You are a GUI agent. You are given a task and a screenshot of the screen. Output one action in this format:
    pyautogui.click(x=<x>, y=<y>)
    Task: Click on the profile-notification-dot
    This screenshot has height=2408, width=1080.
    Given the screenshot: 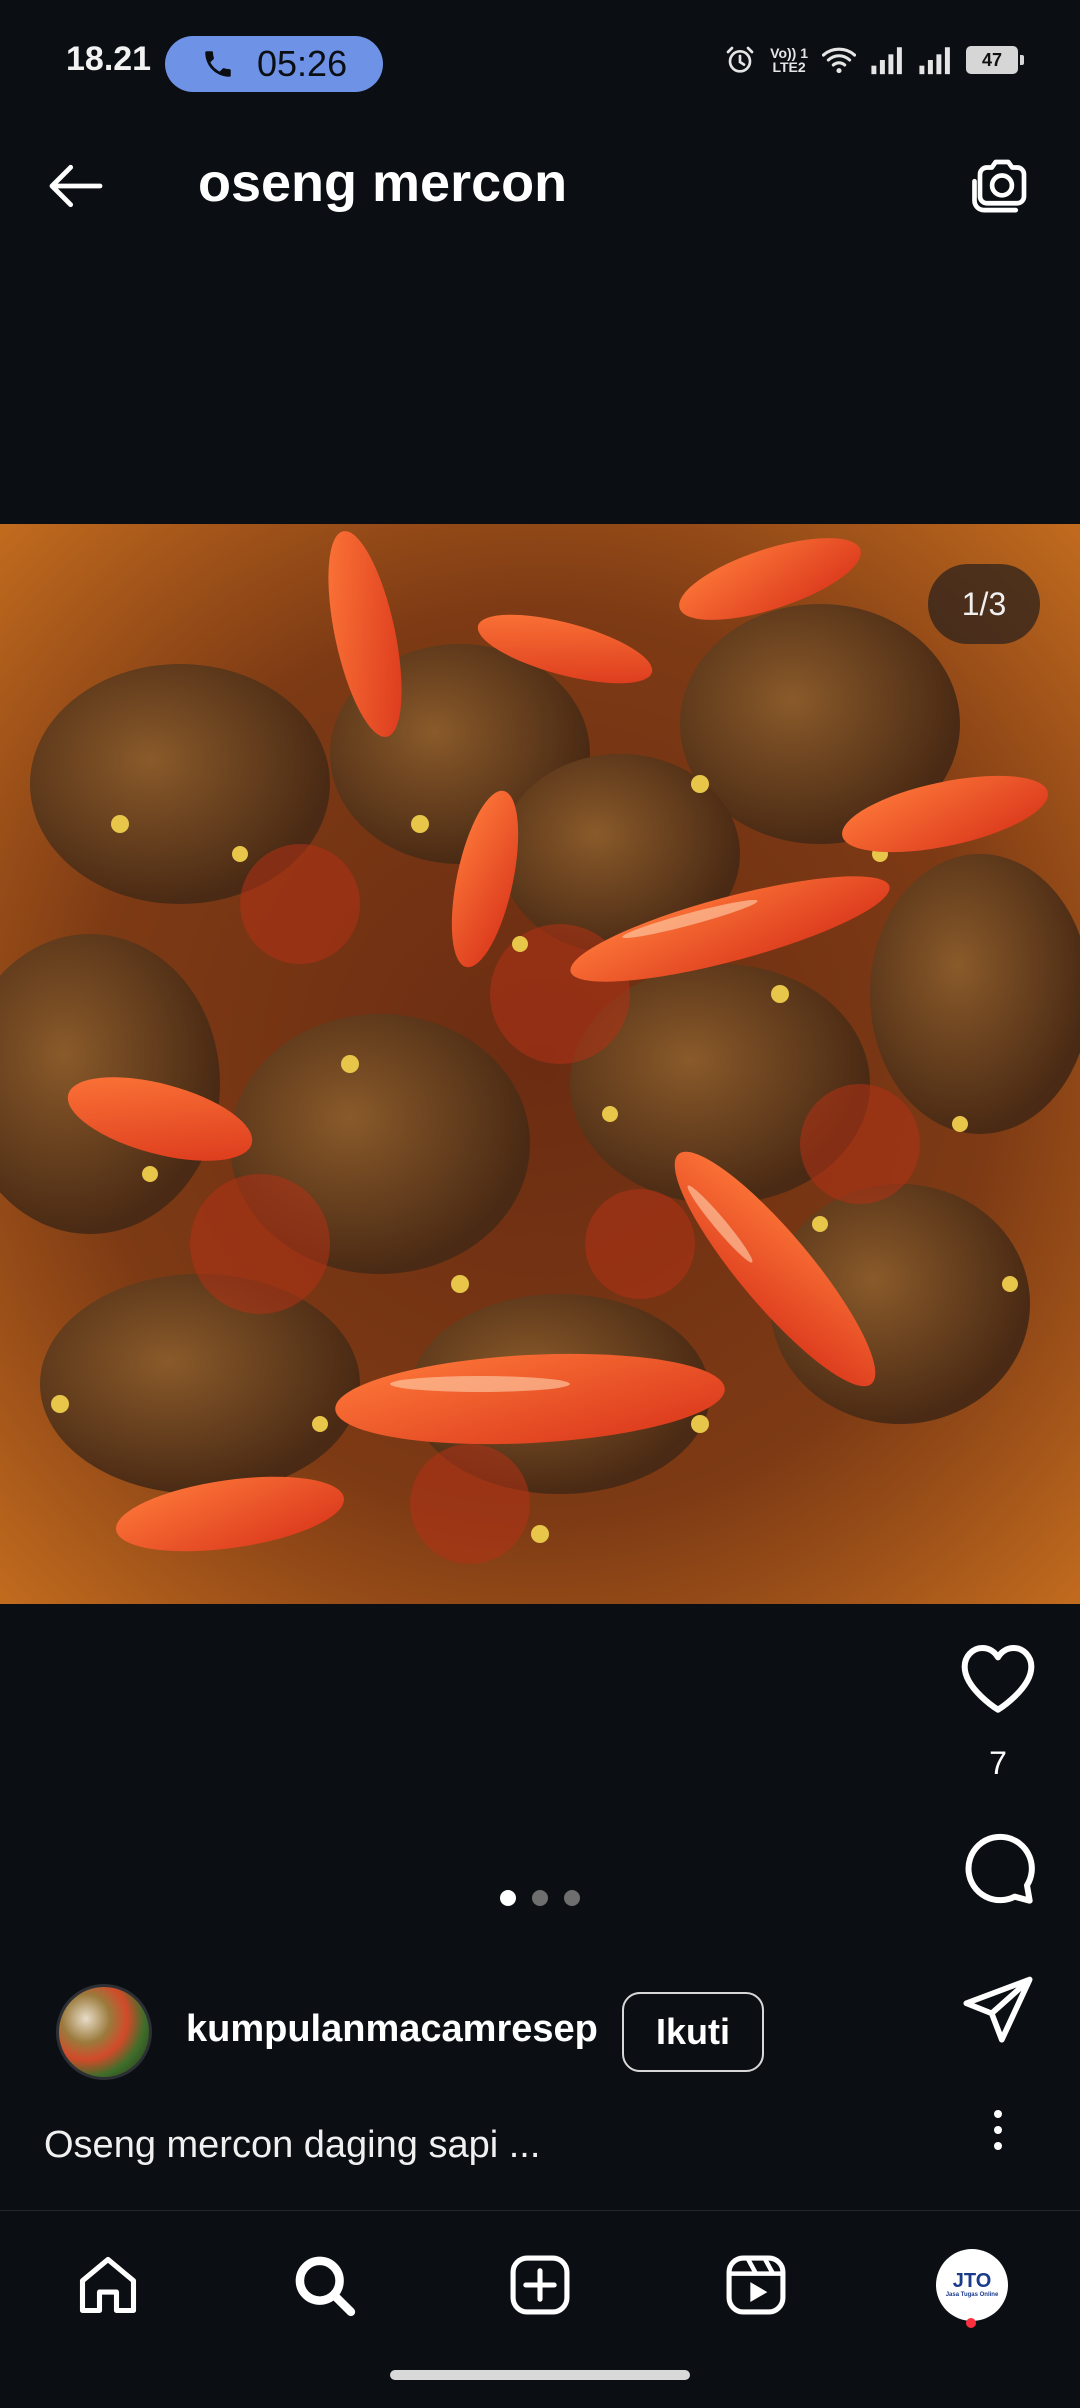 What is the action you would take?
    pyautogui.click(x=971, y=2323)
    